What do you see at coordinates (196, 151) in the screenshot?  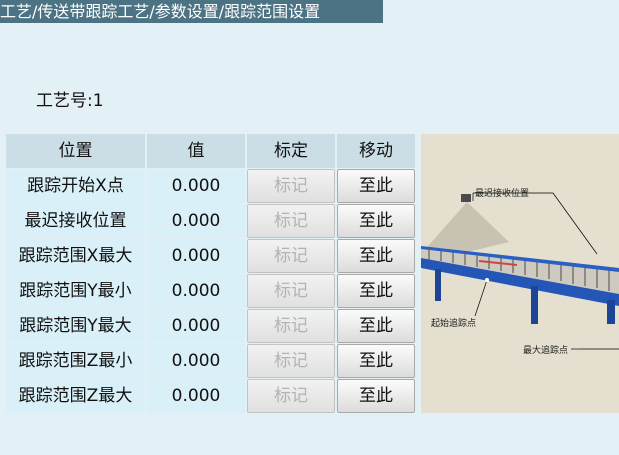 I see `header-value: 值` at bounding box center [196, 151].